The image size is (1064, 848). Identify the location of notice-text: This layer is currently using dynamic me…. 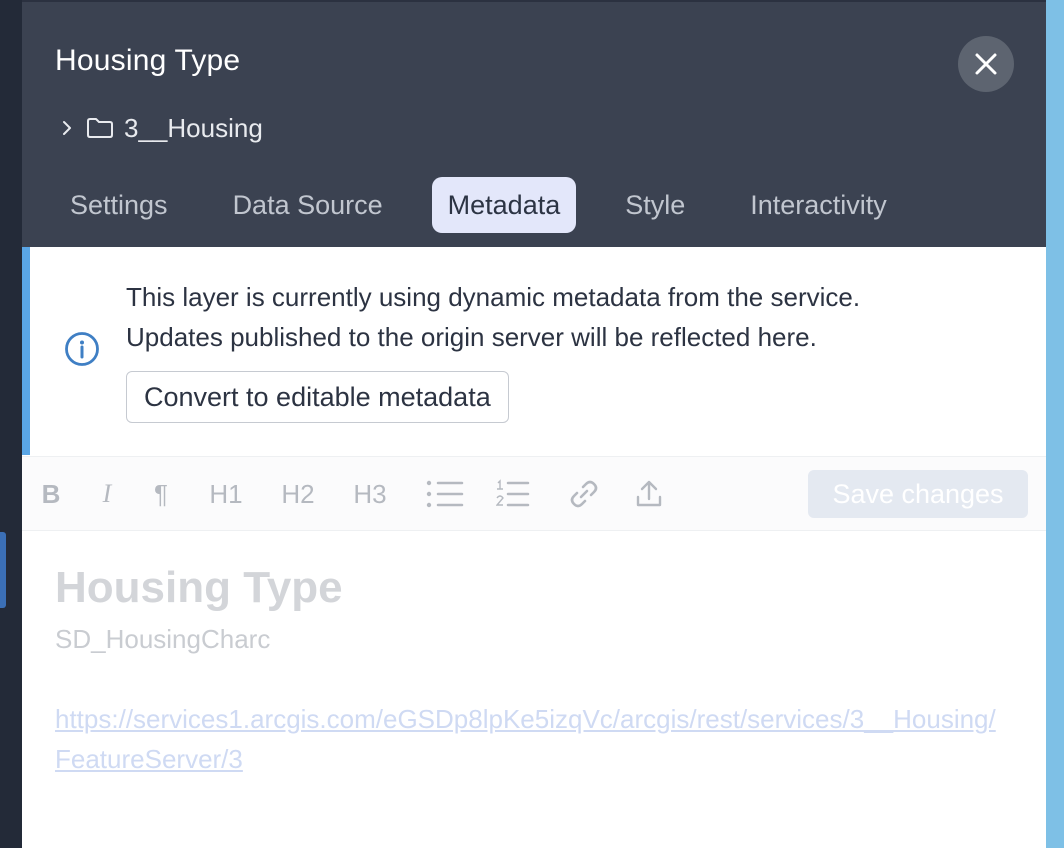
(576, 317).